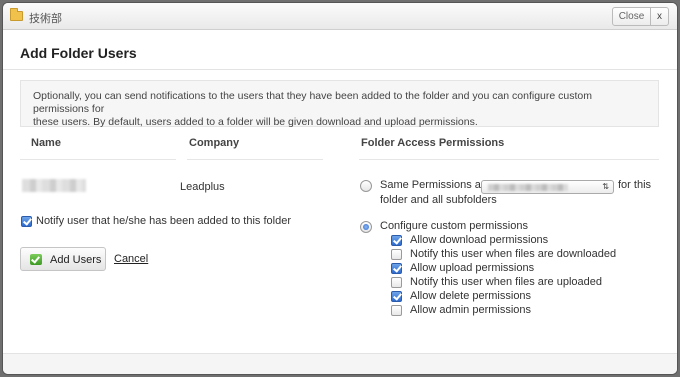 The image size is (680, 377). I want to click on same-permissions-select: ⇅, so click(547, 187).